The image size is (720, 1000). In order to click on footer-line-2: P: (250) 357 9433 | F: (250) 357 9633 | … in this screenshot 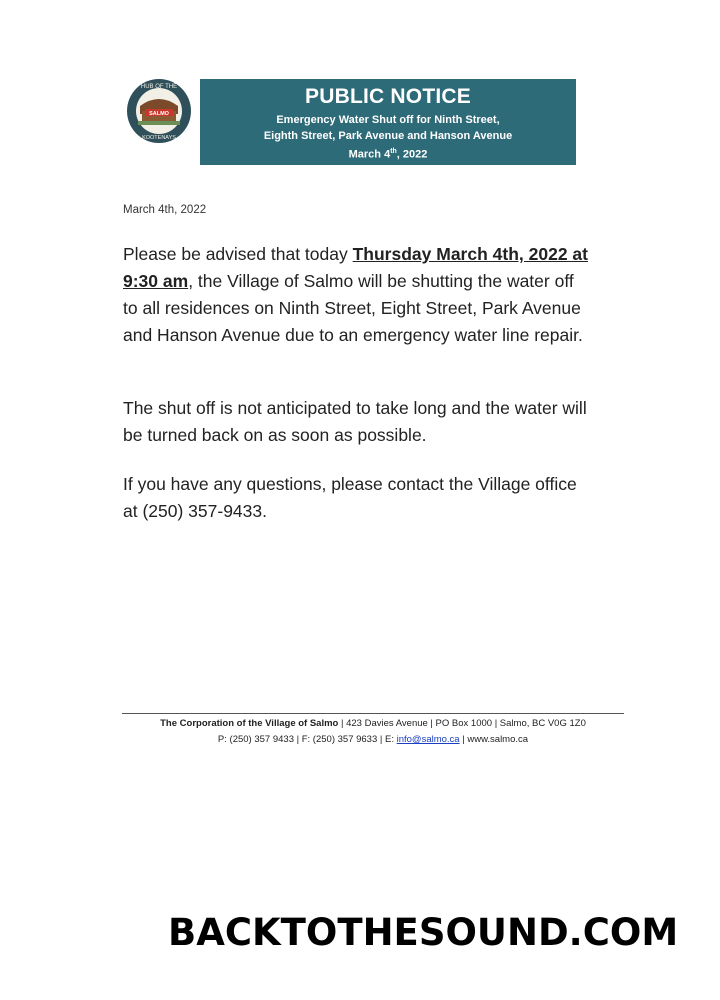, I will do `click(373, 739)`.